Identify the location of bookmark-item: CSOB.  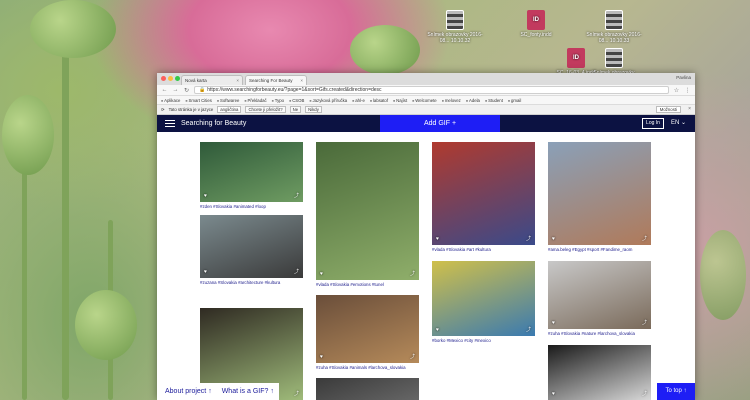
(296, 100).